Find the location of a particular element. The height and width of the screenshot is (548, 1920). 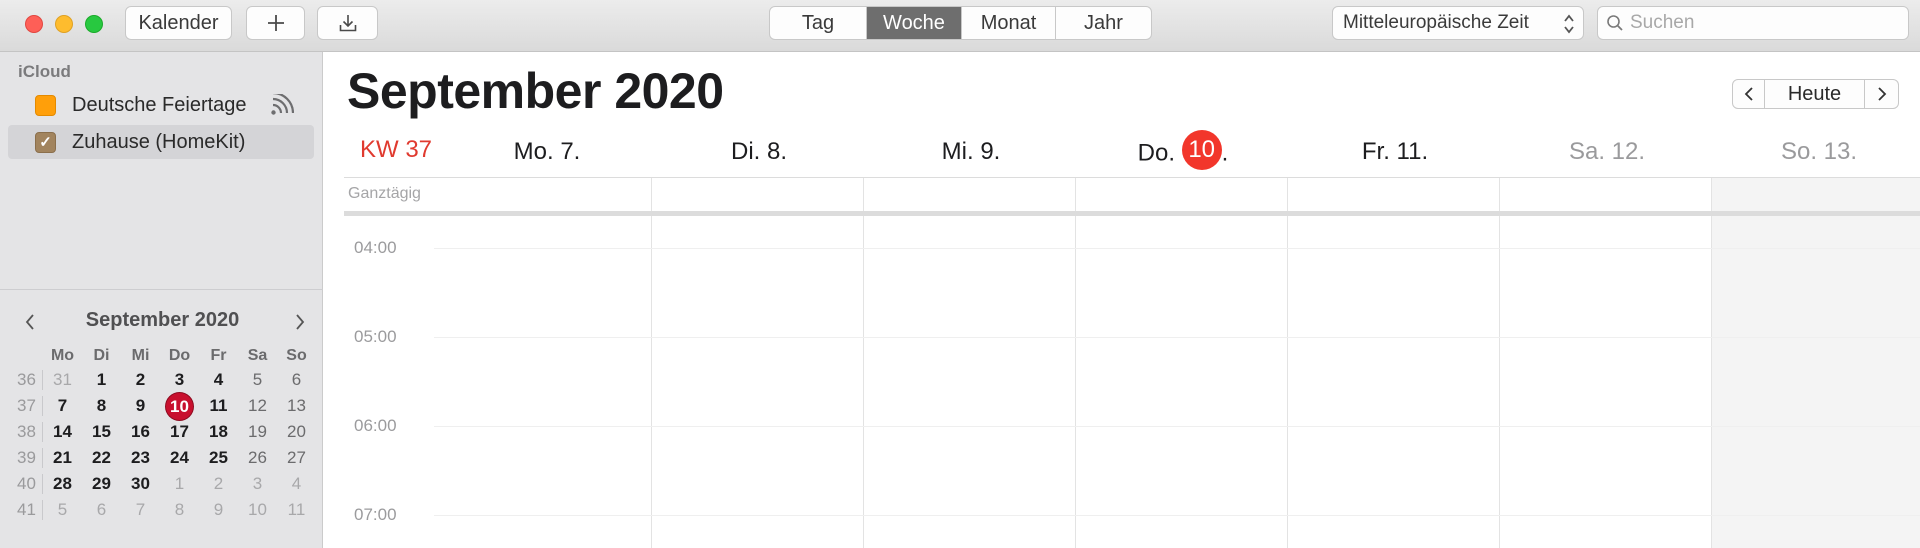

calendar-checkbox is located at coordinates (45, 105).